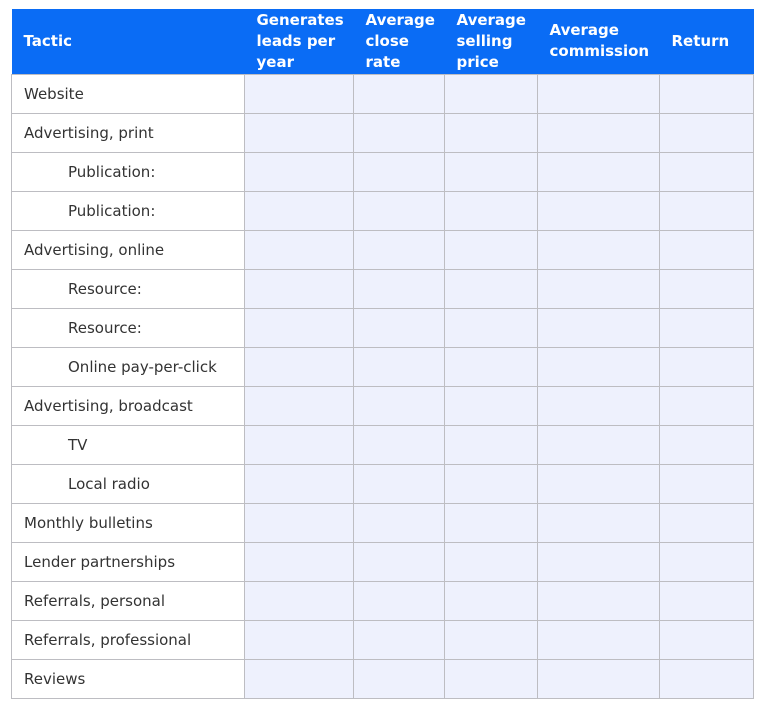 The height and width of the screenshot is (712, 768). I want to click on tactic-label: Advertising, broadcast, so click(128, 405).